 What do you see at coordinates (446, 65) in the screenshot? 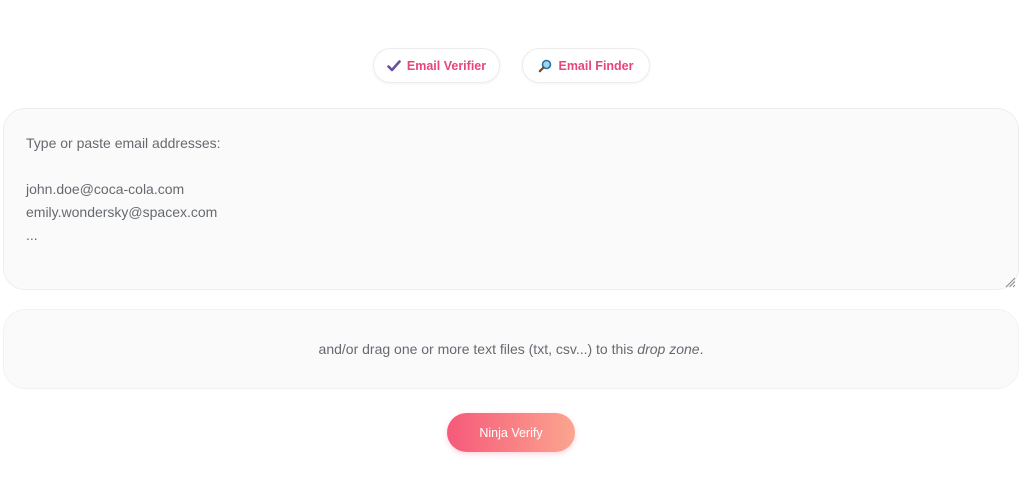
I see `tab-email-verifier-label: Email Verifier` at bounding box center [446, 65].